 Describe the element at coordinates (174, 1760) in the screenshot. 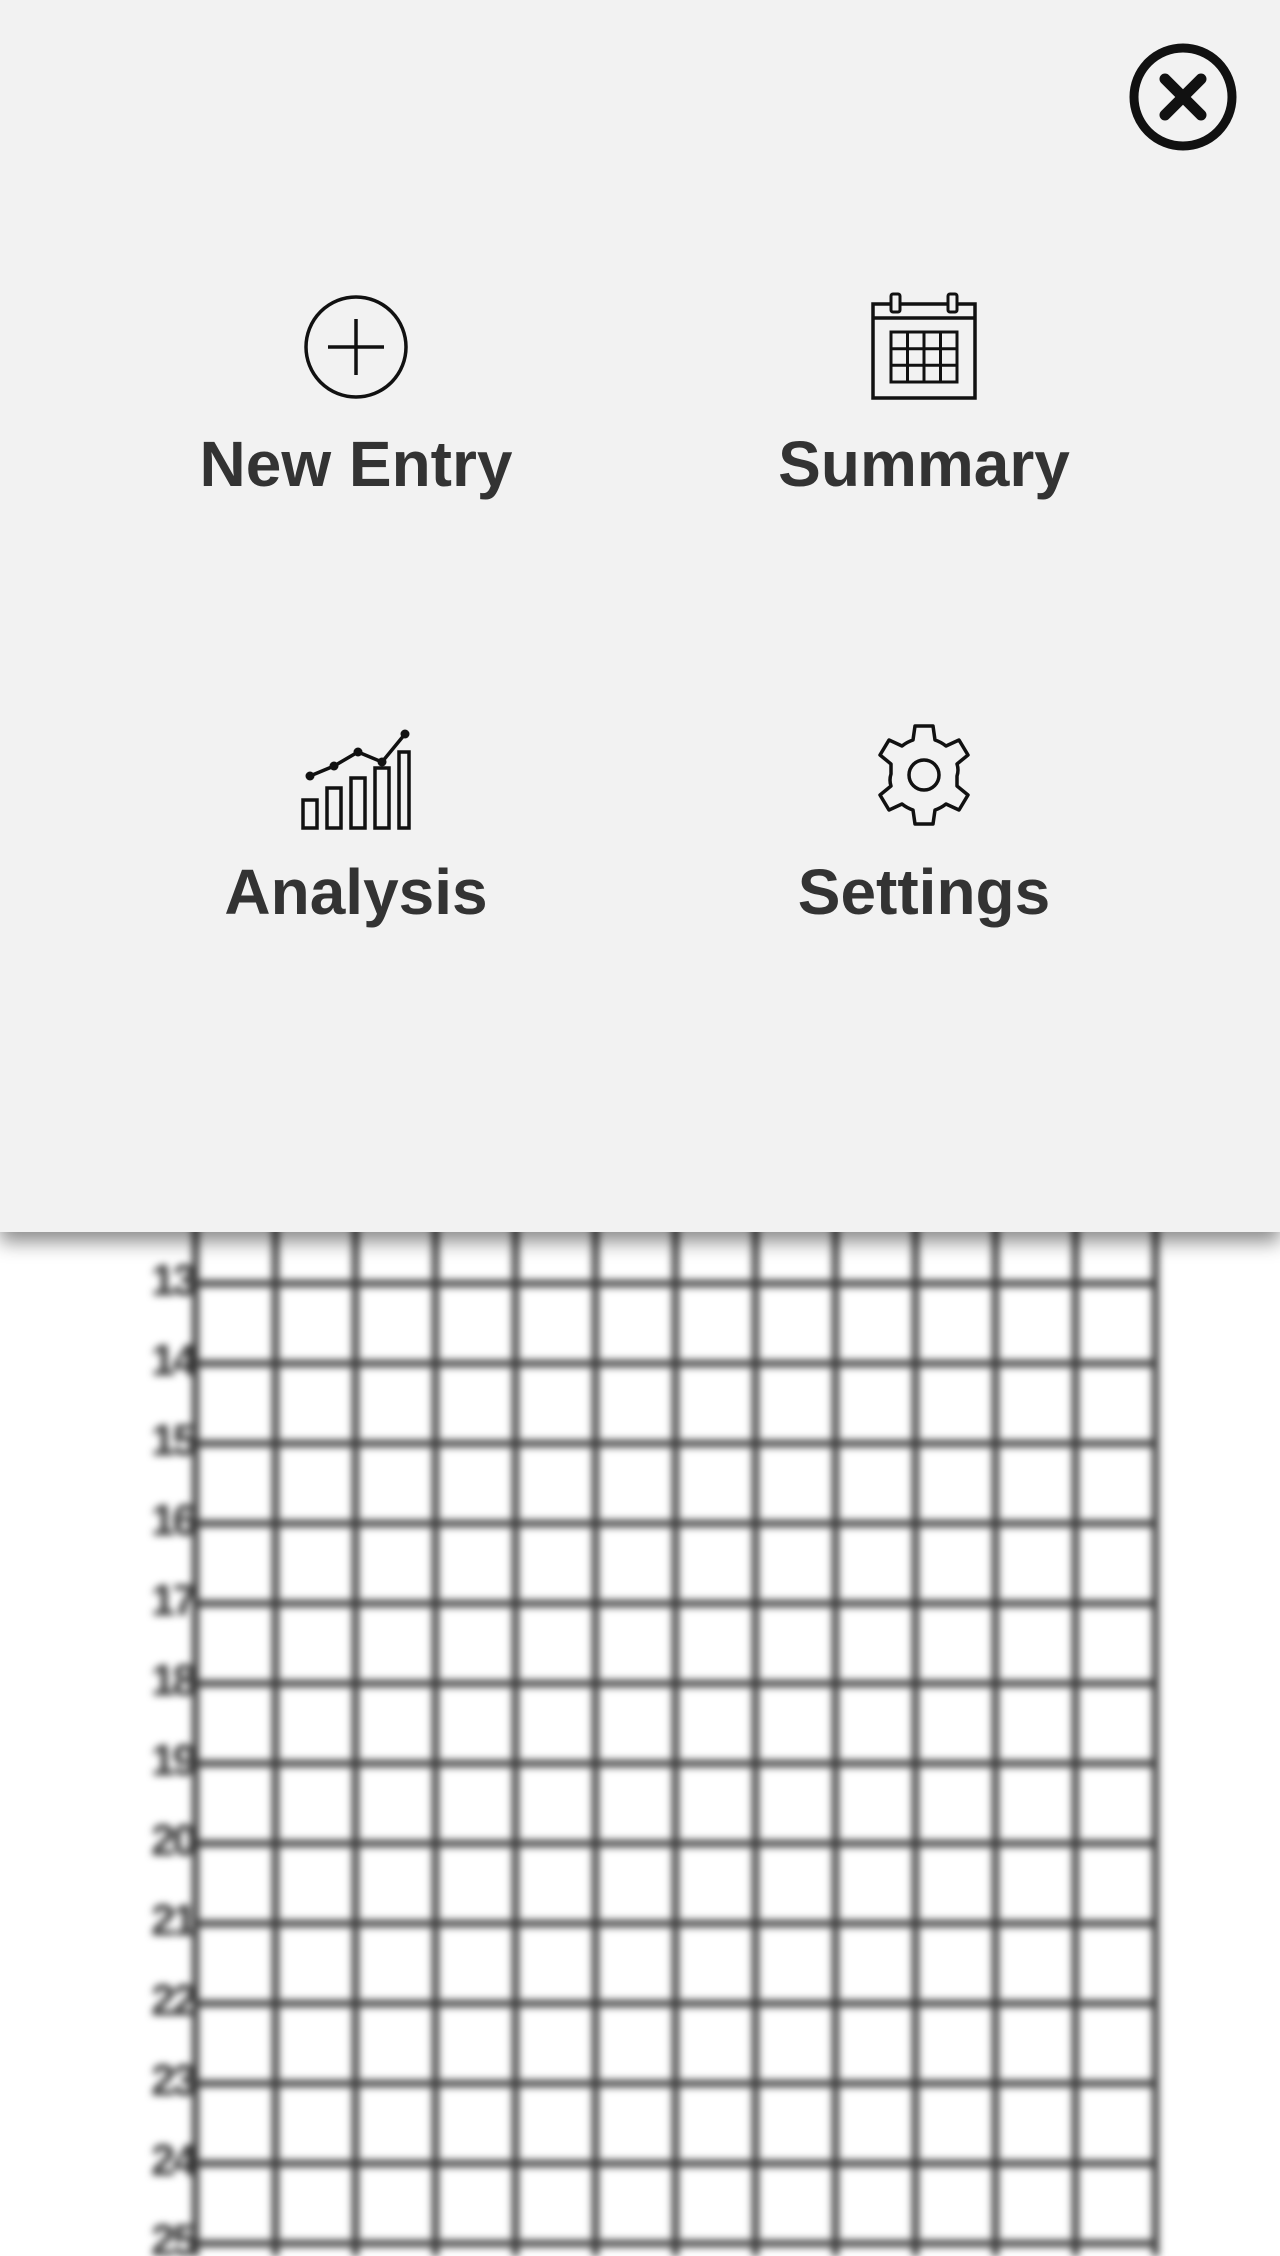

I see `row-number: 19` at that location.